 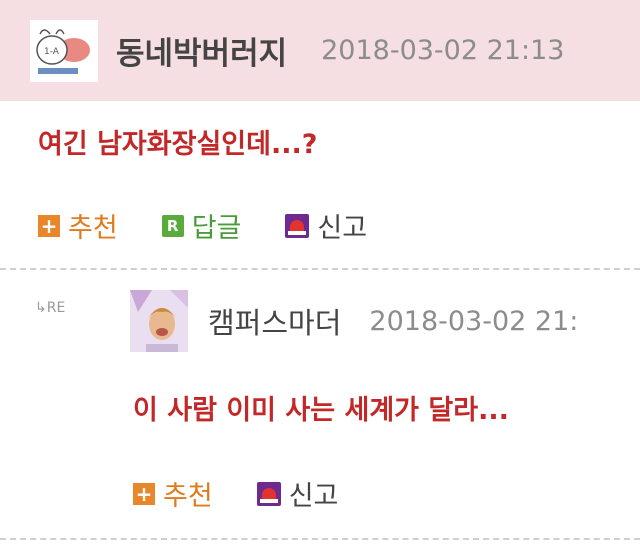 I want to click on reply-header: 캠퍼스마더 2018-03-02 21:, so click(x=354, y=321).